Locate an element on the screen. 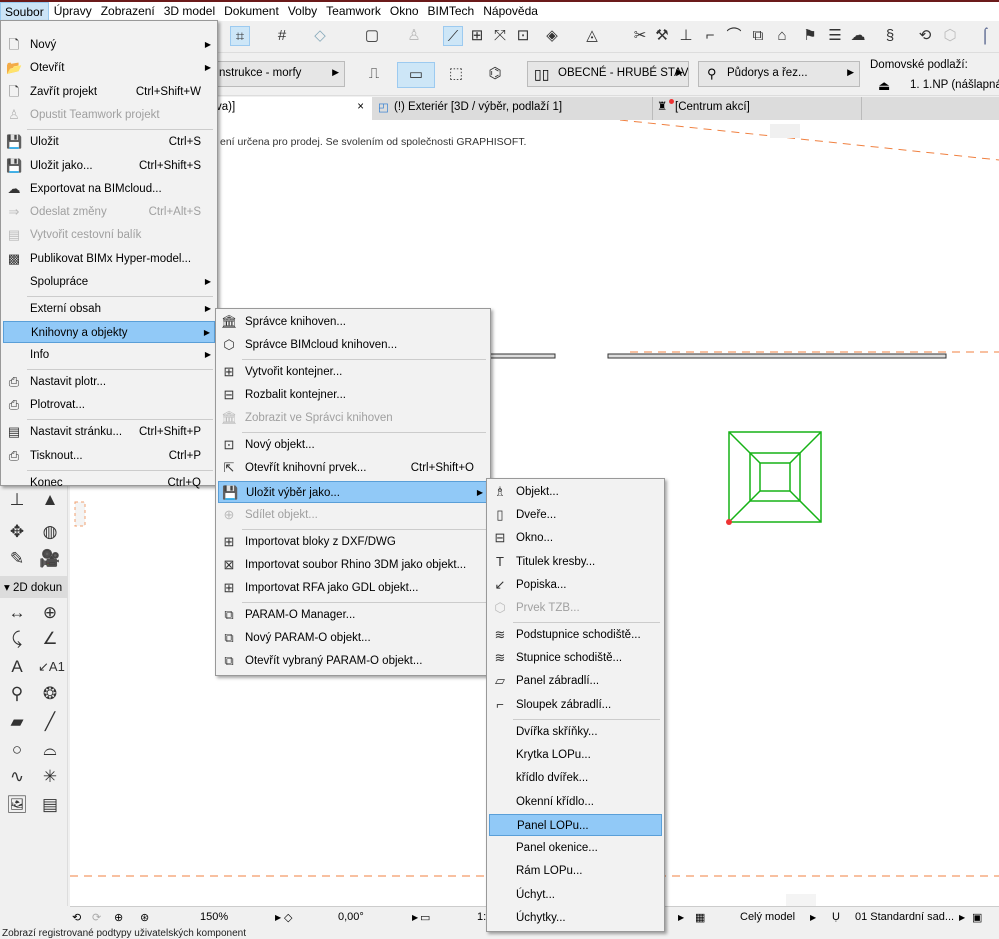 This screenshot has width=999, height=939. hammer-icon: ⚒ is located at coordinates (662, 36).